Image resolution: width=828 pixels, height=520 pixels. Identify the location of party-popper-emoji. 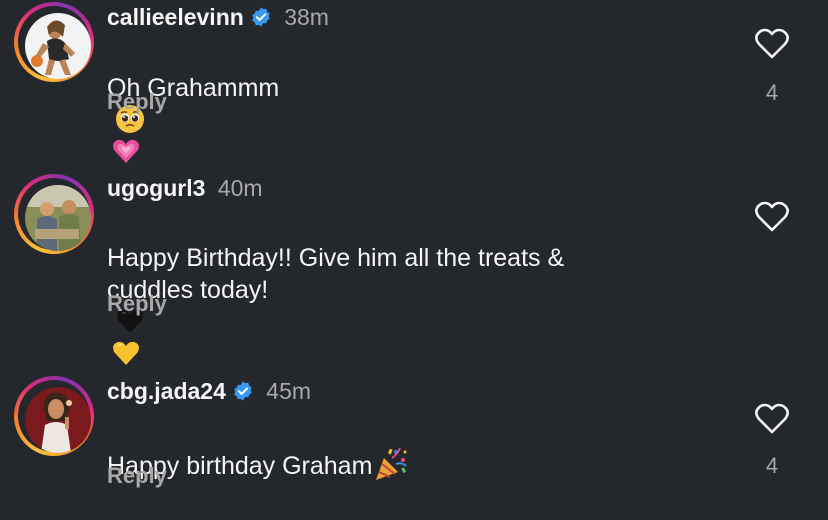
(392, 463).